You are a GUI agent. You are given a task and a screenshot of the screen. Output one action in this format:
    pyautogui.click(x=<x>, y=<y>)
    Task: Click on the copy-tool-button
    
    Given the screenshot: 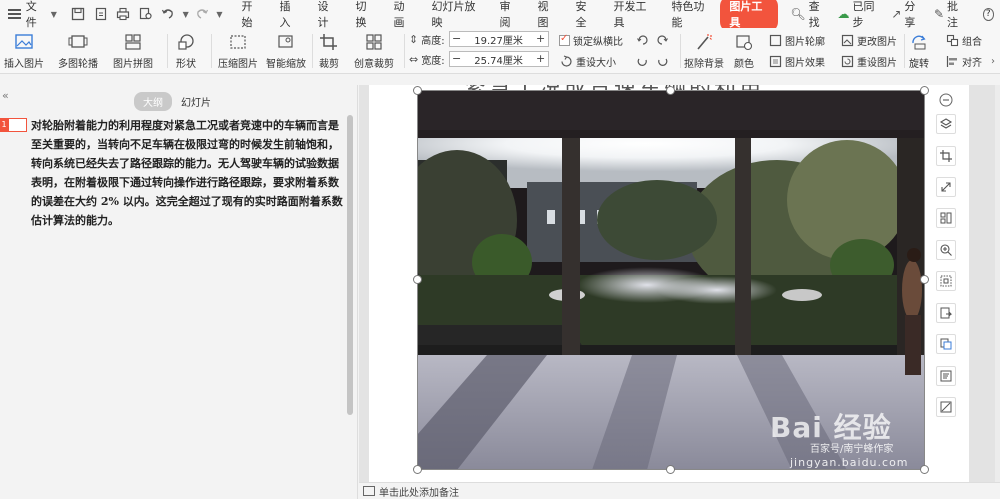 What is the action you would take?
    pyautogui.click(x=946, y=344)
    